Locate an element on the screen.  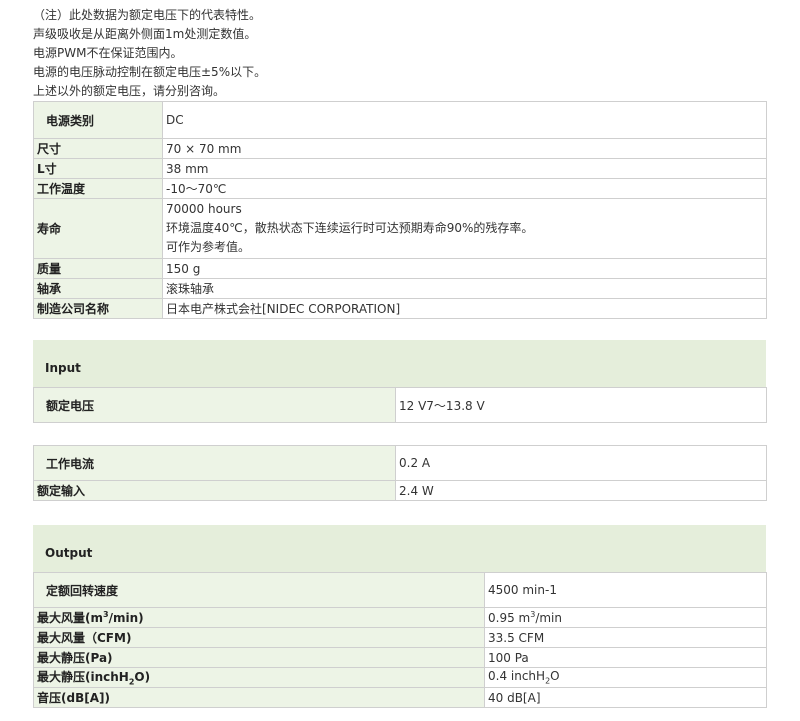
table-row: 质量 150 g is located at coordinates (400, 268).